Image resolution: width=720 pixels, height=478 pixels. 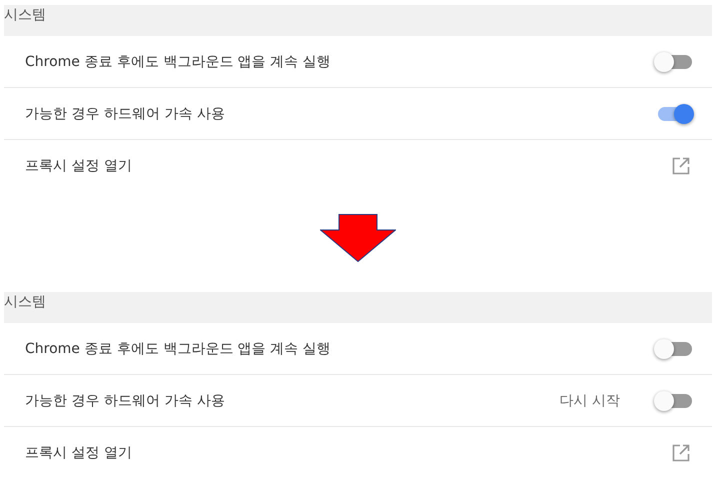 I want to click on toggle-switch, so click(x=675, y=113).